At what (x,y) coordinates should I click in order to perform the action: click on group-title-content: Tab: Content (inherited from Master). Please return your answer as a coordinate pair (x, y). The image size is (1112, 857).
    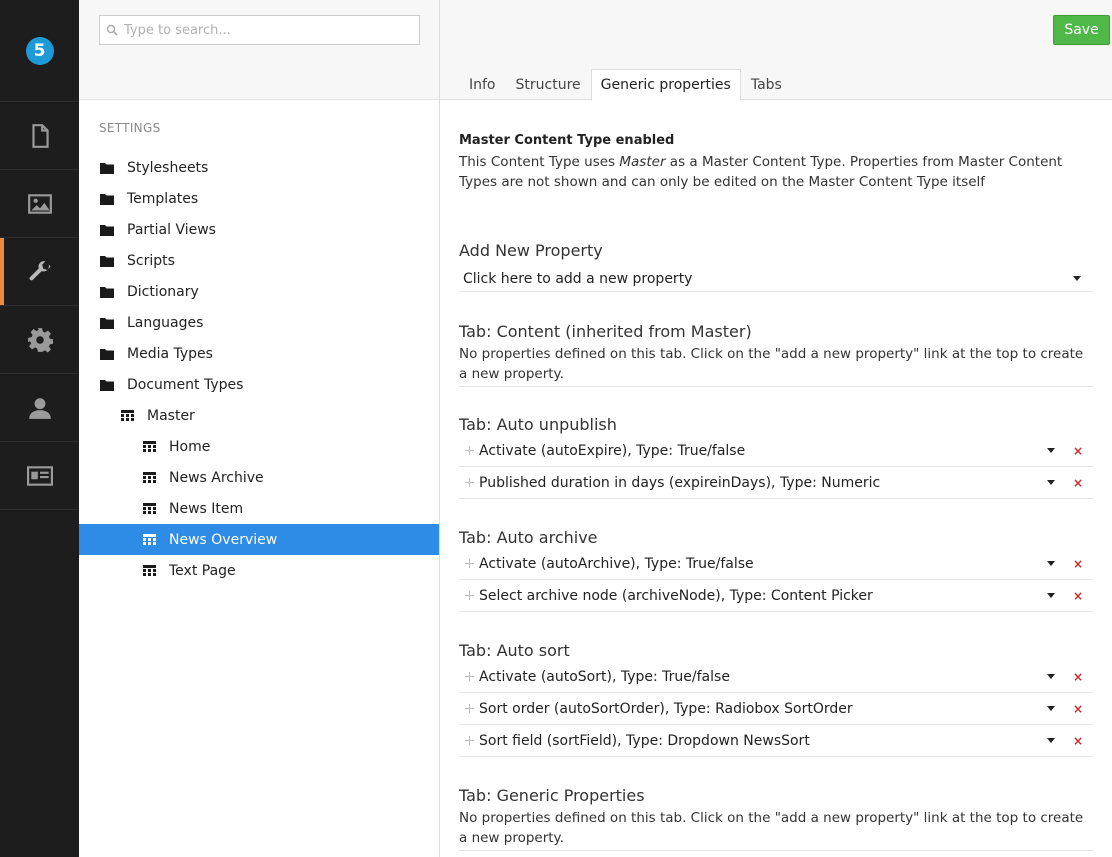
    Looking at the image, I should click on (605, 331).